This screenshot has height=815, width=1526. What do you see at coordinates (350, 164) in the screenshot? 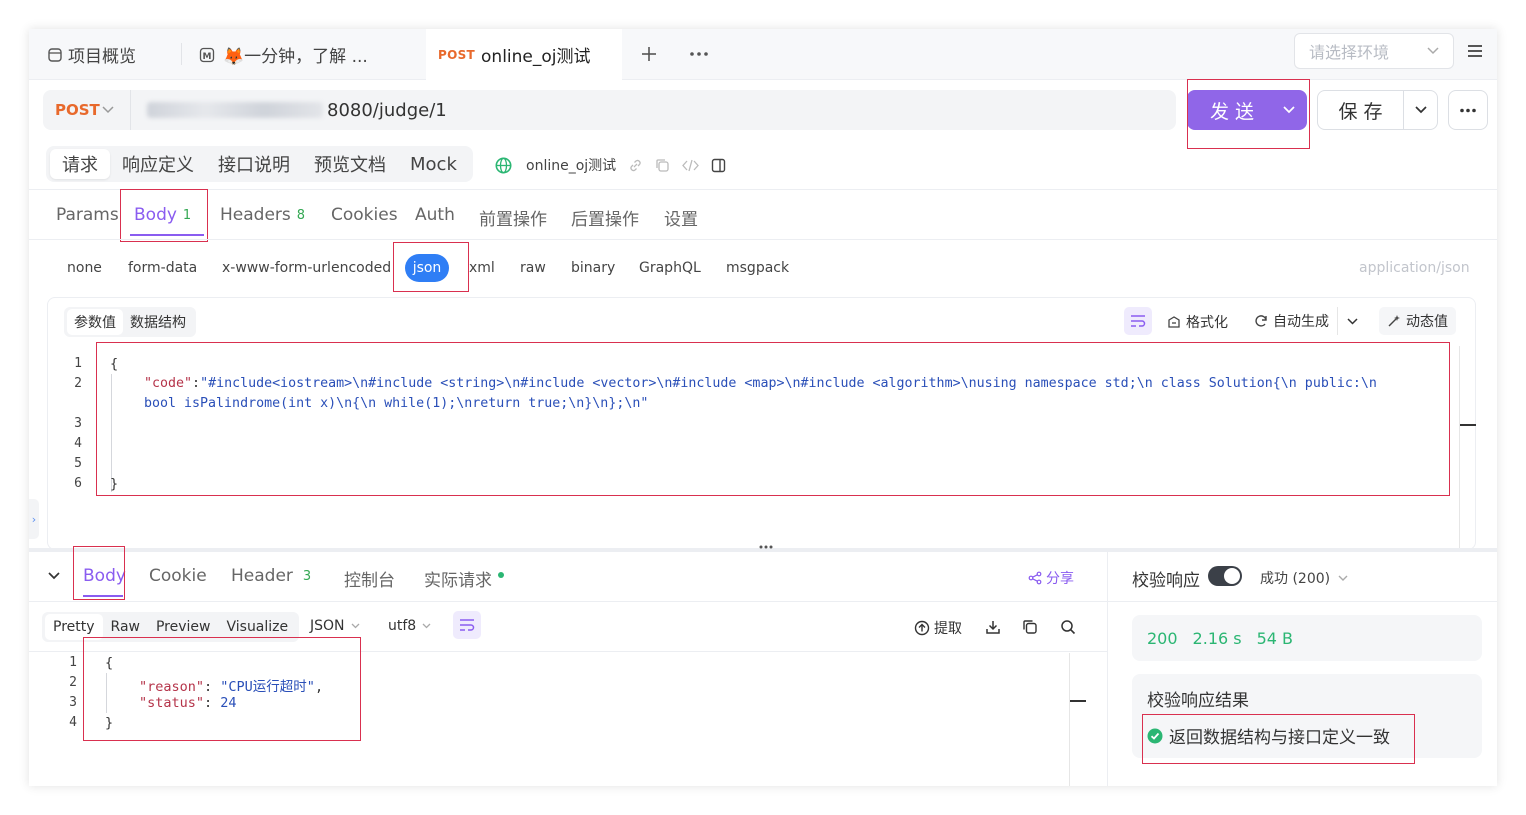
I see `tab-preview-docs: 预览文档` at bounding box center [350, 164].